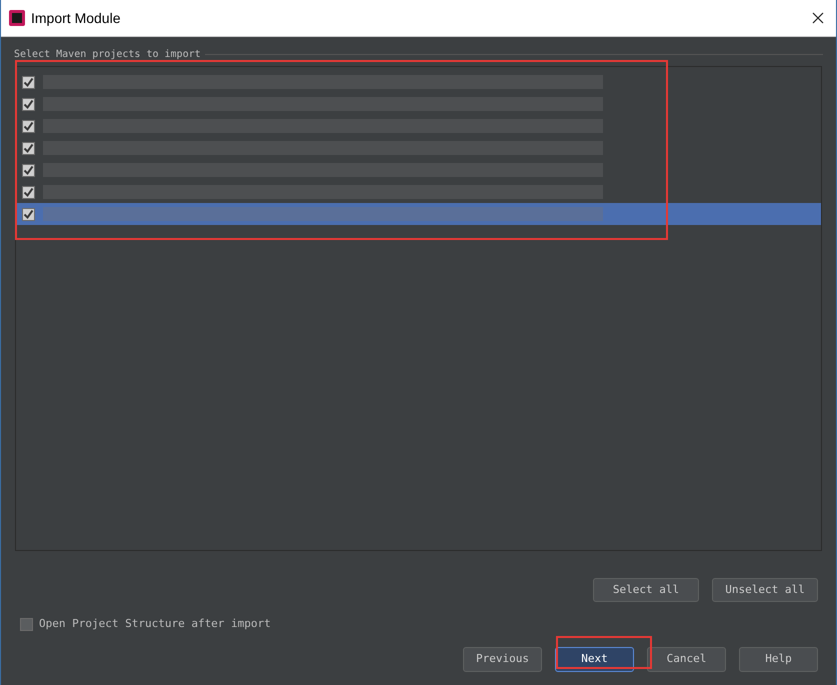 The width and height of the screenshot is (837, 685). What do you see at coordinates (502, 659) in the screenshot?
I see `wizard-button: Previous` at bounding box center [502, 659].